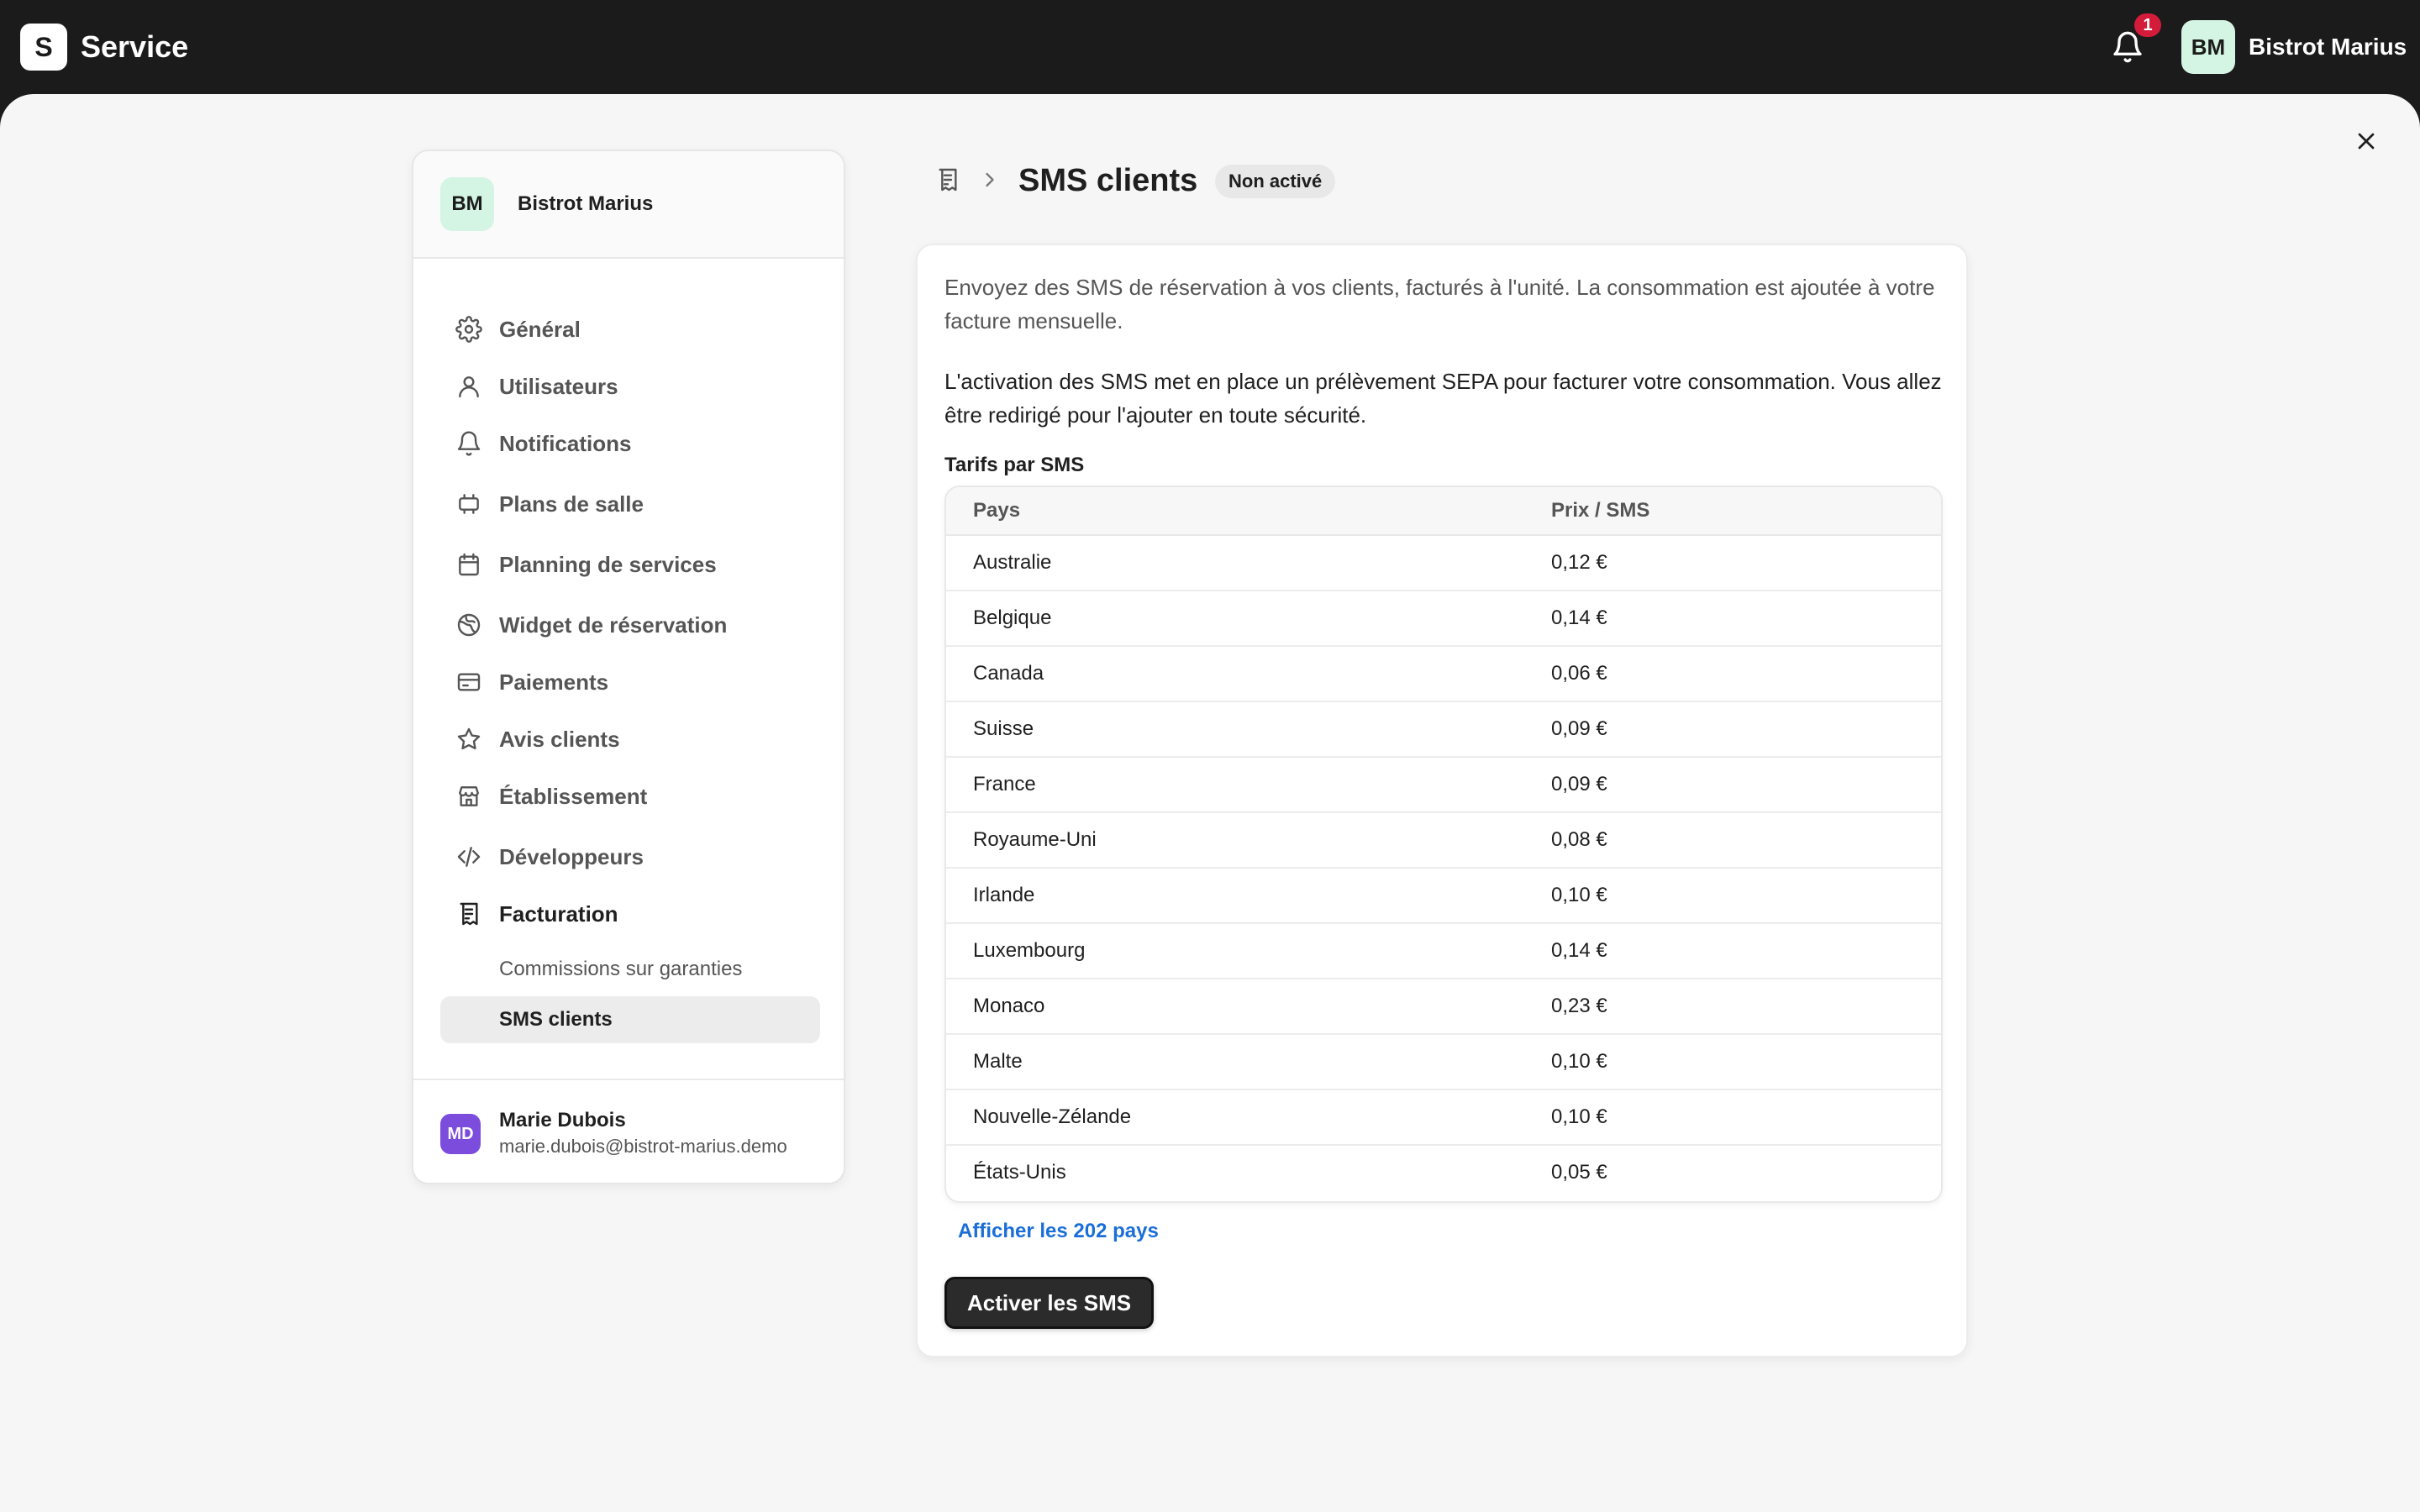 Image resolution: width=2420 pixels, height=1512 pixels. I want to click on sidebar-subitem-guarantee-commissions: Commissions sur garanties, so click(630, 969).